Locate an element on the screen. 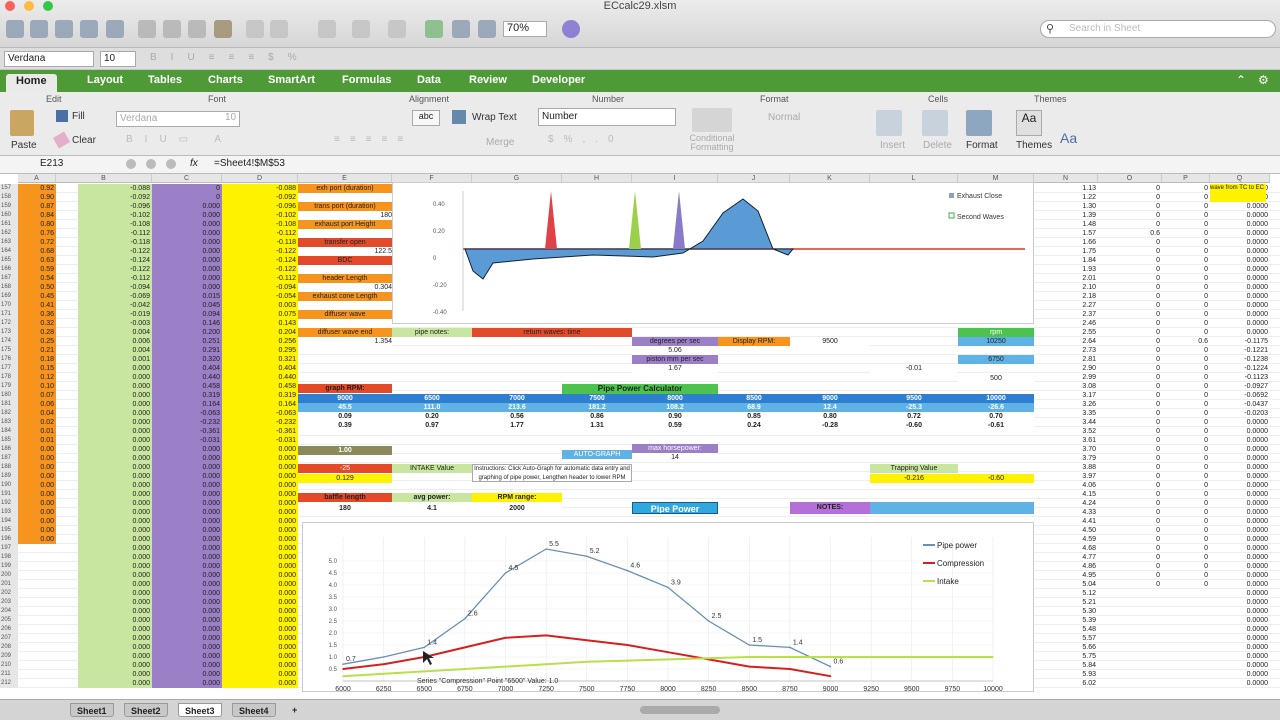  row-number: 202 is located at coordinates (9, 593).